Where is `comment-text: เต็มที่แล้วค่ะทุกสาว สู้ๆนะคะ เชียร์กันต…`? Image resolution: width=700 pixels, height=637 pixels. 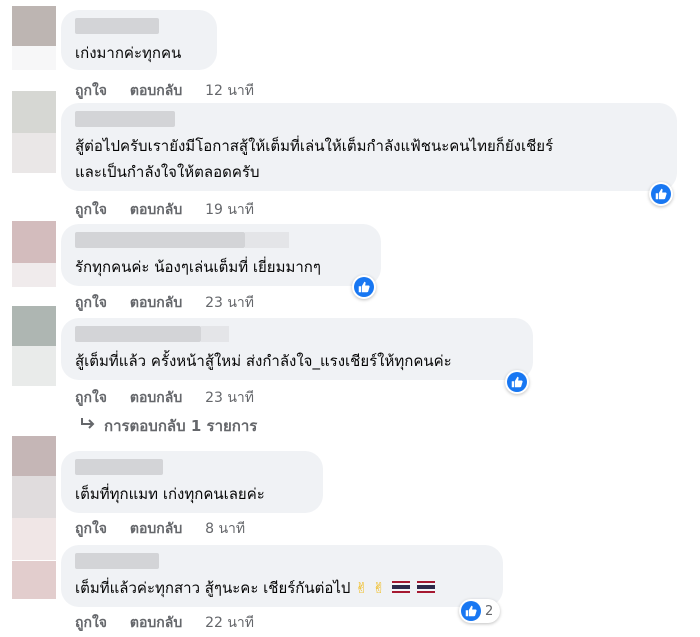
comment-text: เต็มที่แล้วค่ะทุกสาว สู้ๆนะคะ เชียร์กันต… is located at coordinates (283, 588).